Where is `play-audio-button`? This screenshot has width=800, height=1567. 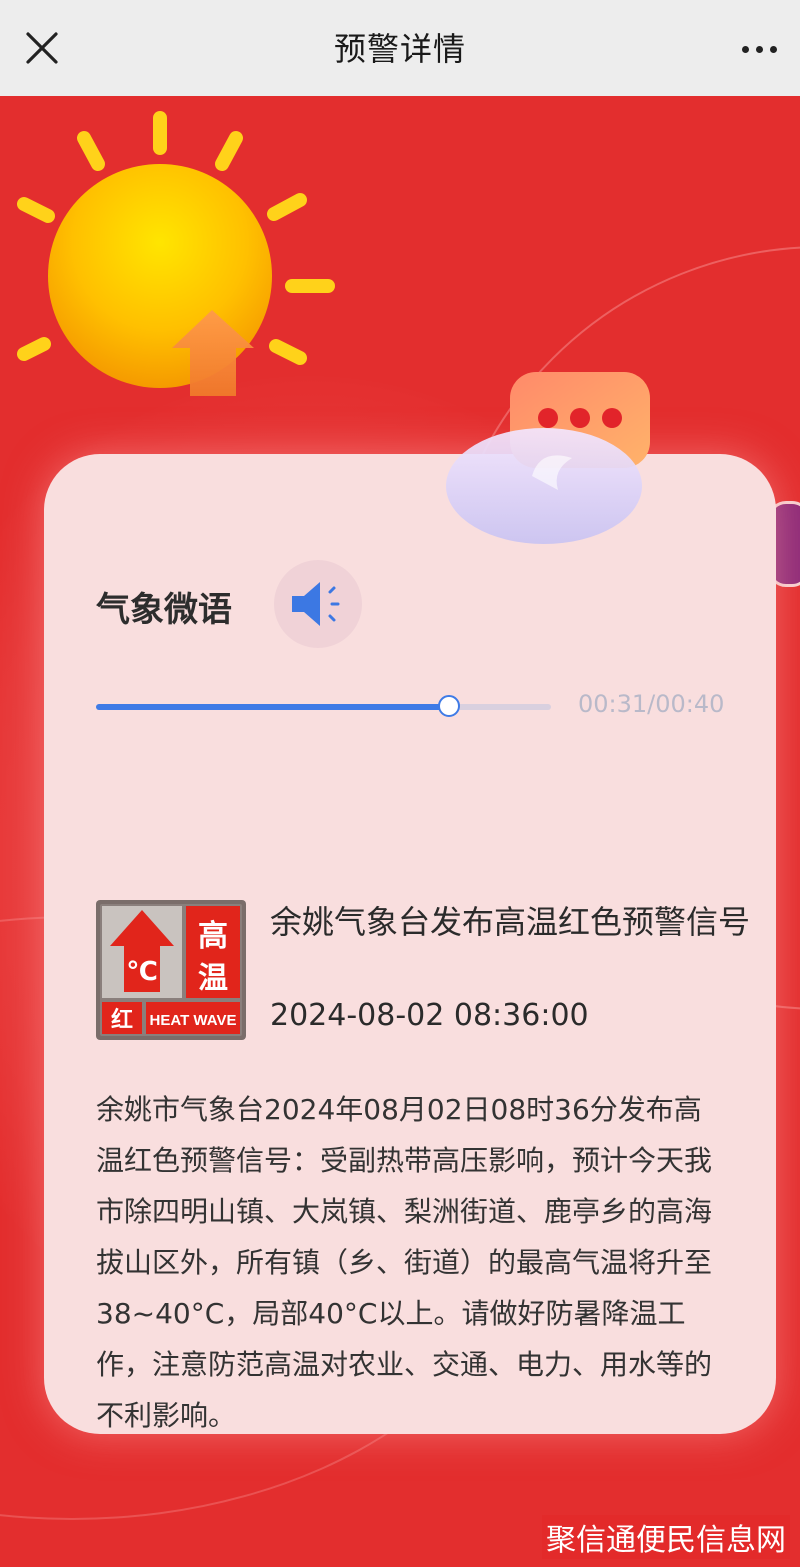 play-audio-button is located at coordinates (318, 604).